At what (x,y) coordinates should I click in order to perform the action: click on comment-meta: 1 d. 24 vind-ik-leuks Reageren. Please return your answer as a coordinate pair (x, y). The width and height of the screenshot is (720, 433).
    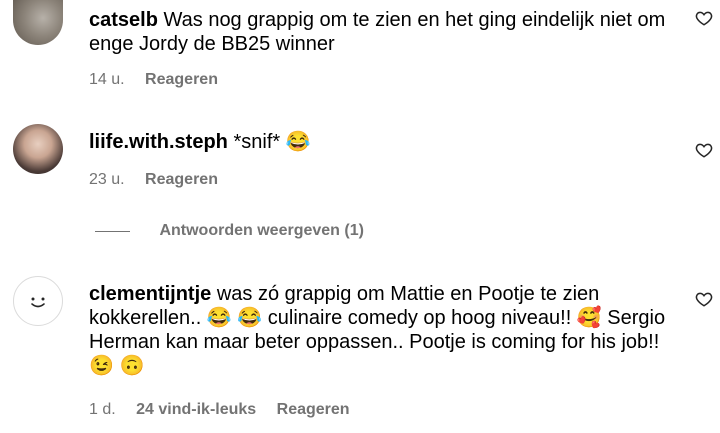
    Looking at the image, I should click on (227, 410).